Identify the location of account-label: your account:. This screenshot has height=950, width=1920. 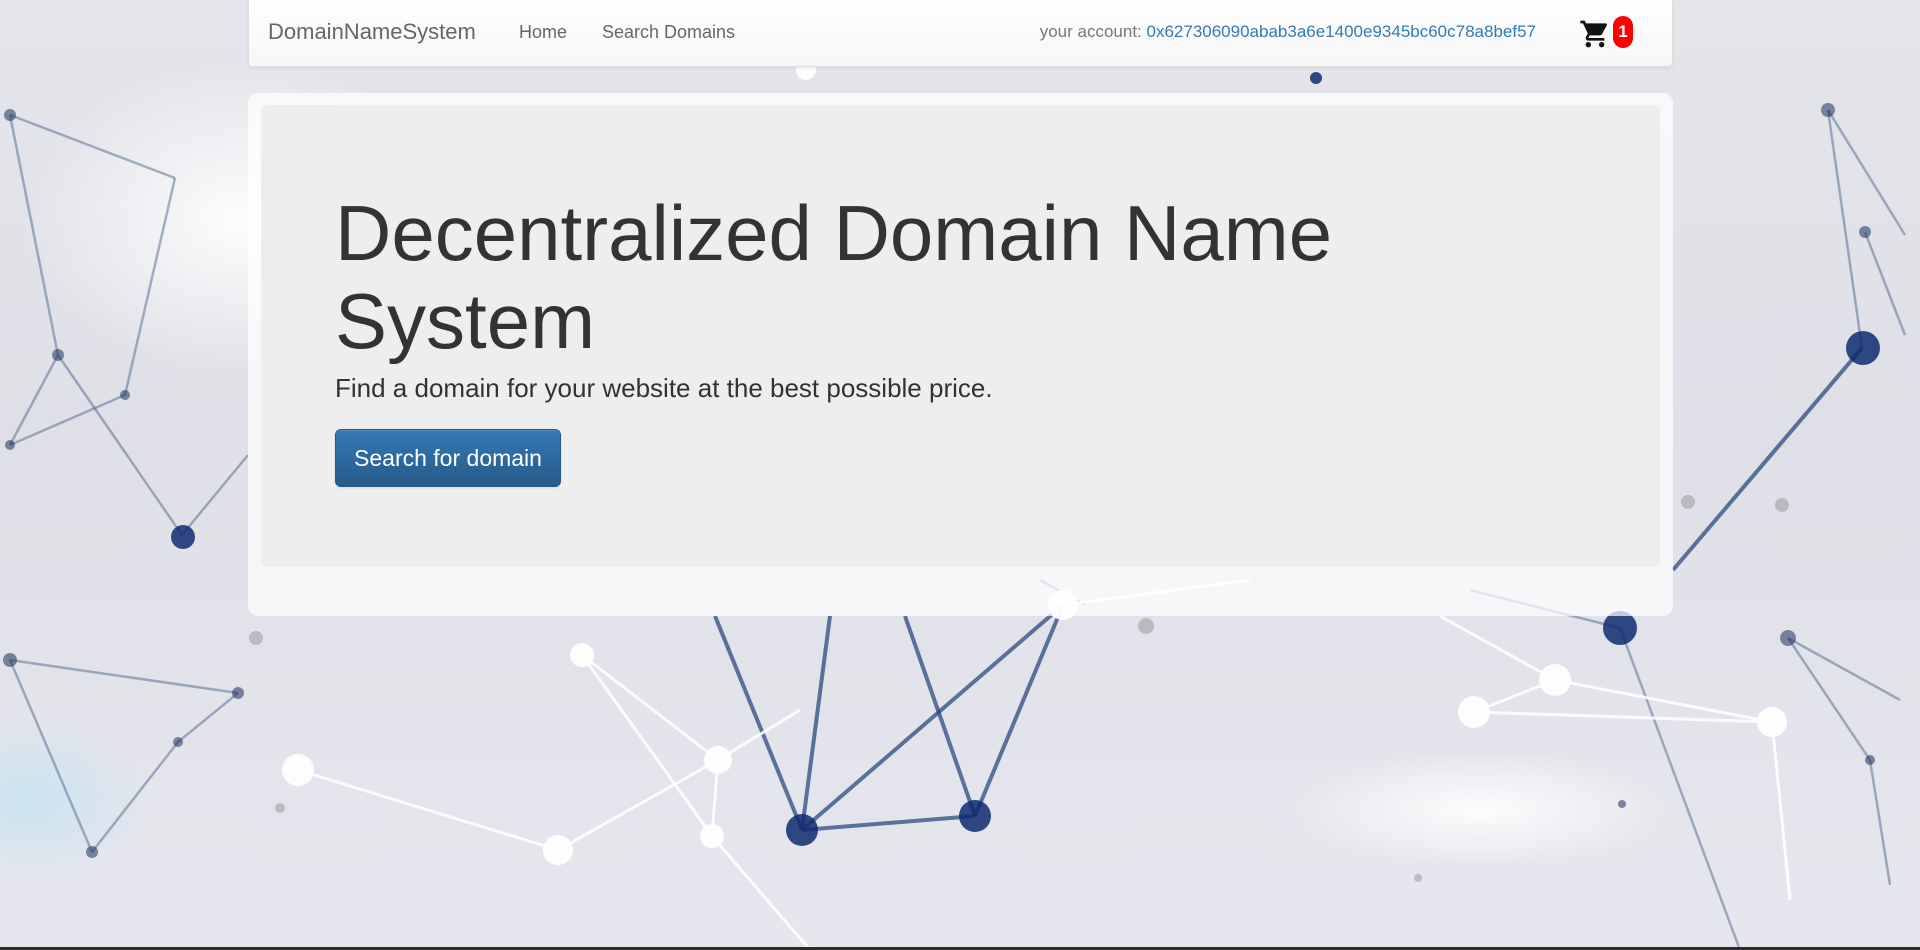
(1093, 31).